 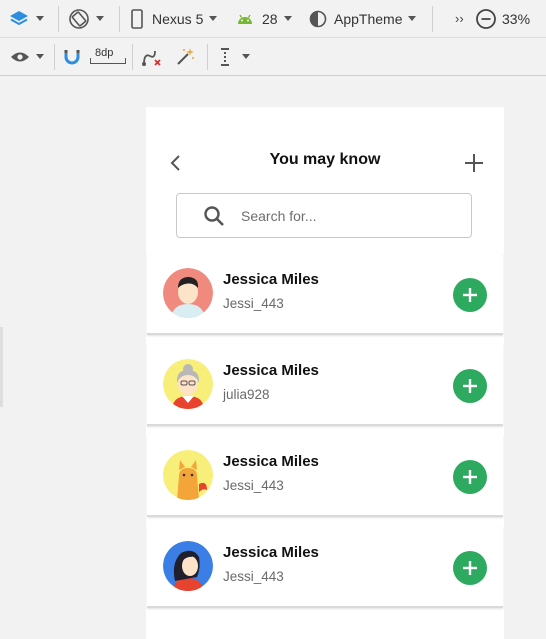 I want to click on zoom-out-icon, so click(x=486, y=18).